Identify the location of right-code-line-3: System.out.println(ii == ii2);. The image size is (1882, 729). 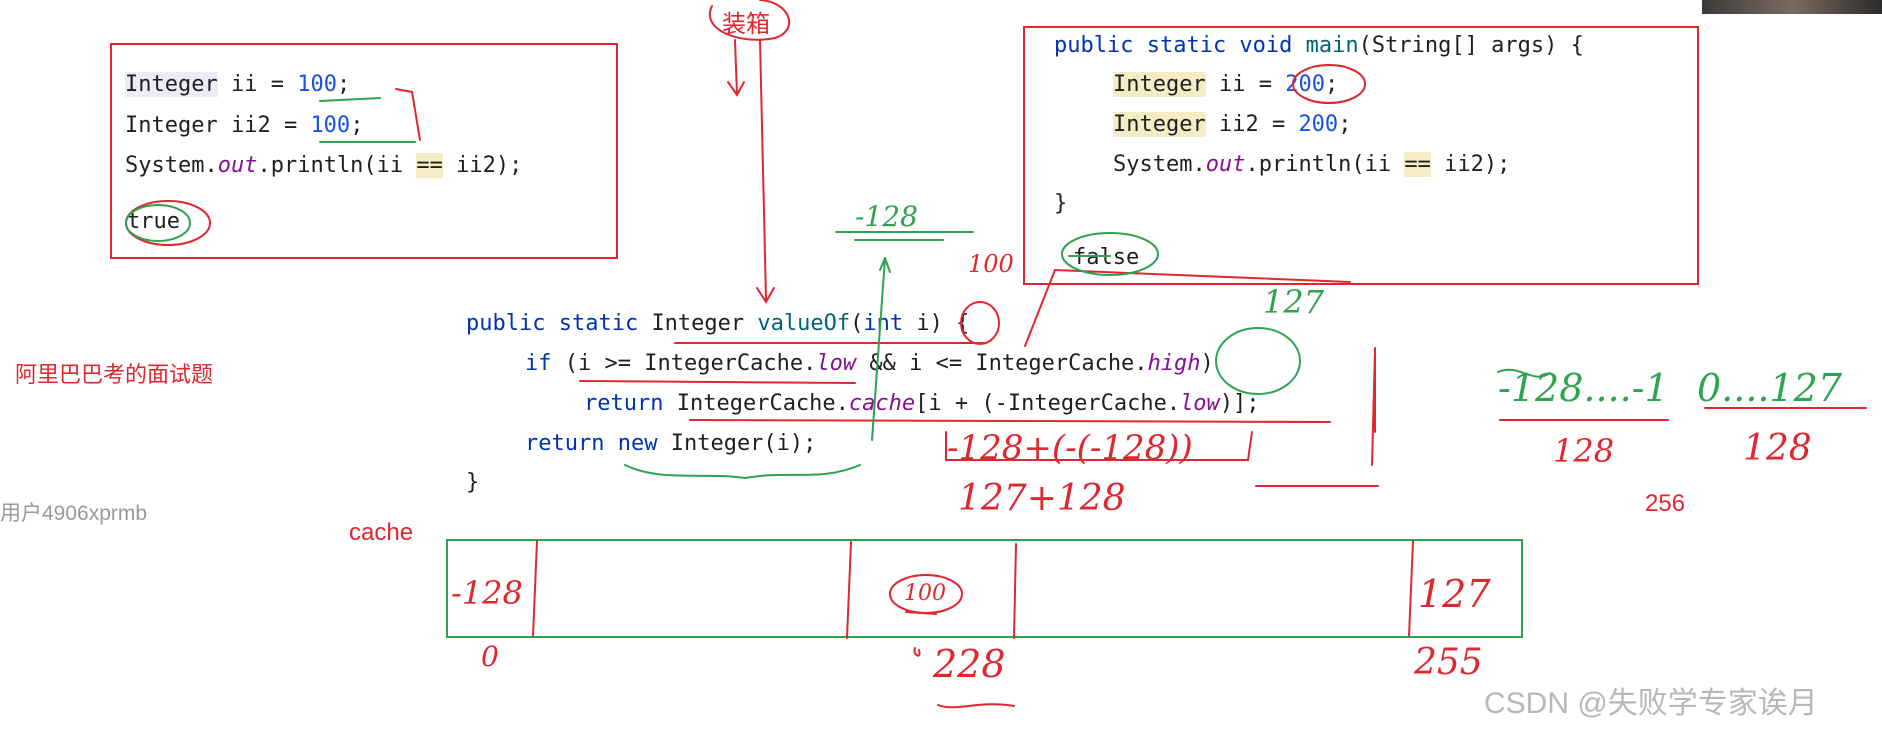
(1312, 164).